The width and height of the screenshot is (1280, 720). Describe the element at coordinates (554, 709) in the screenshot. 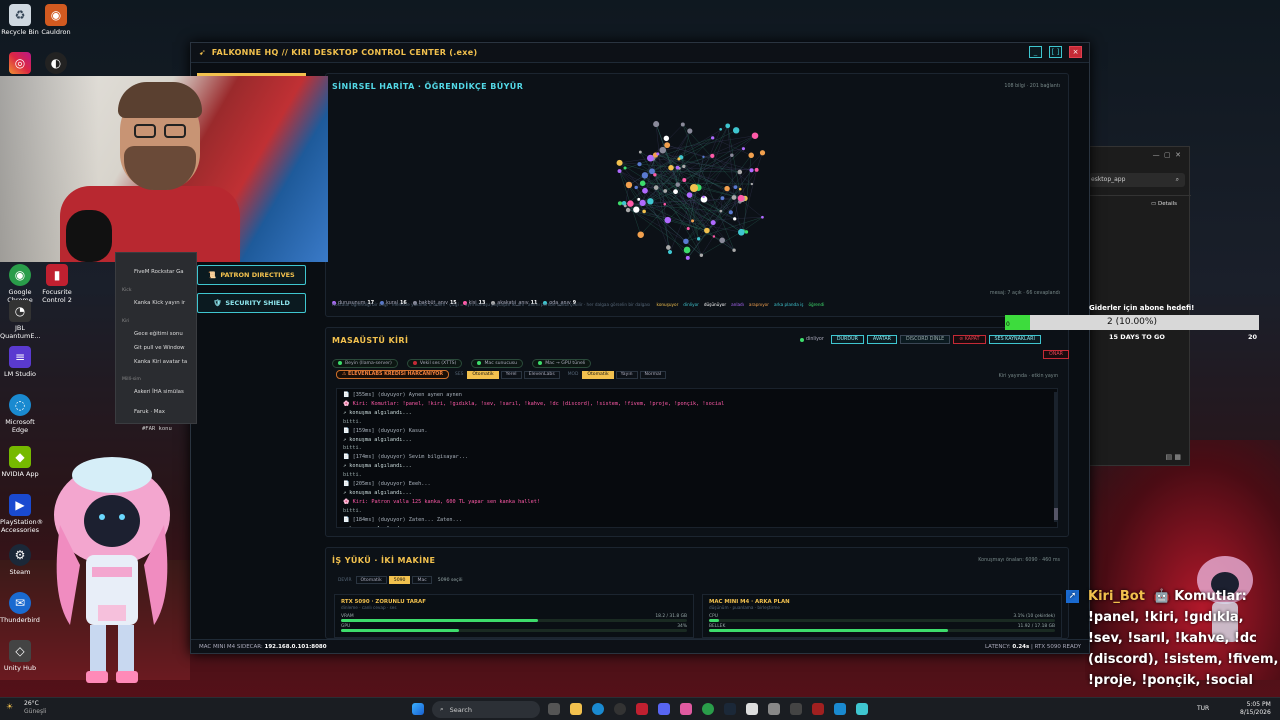

I see `task-view-icon` at that location.